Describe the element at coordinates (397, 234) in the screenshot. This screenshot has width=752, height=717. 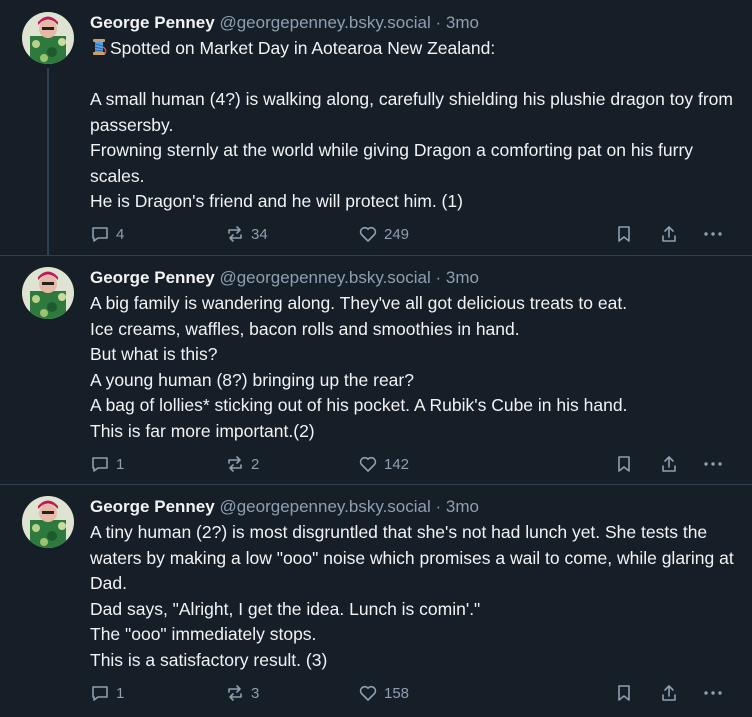
I see `like-count: 249` at that location.